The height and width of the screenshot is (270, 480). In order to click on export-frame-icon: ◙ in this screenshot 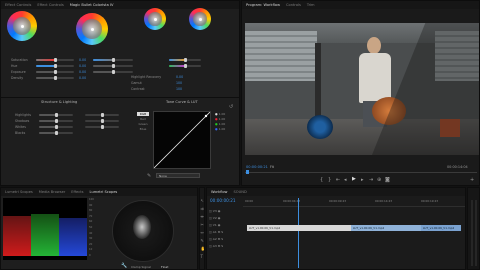, I will do `click(387, 180)`.